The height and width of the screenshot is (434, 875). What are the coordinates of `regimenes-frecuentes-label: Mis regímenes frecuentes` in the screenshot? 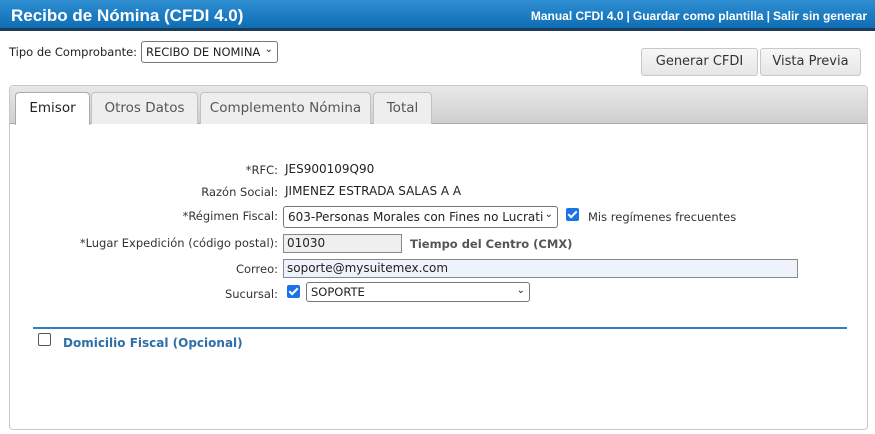 It's located at (662, 217).